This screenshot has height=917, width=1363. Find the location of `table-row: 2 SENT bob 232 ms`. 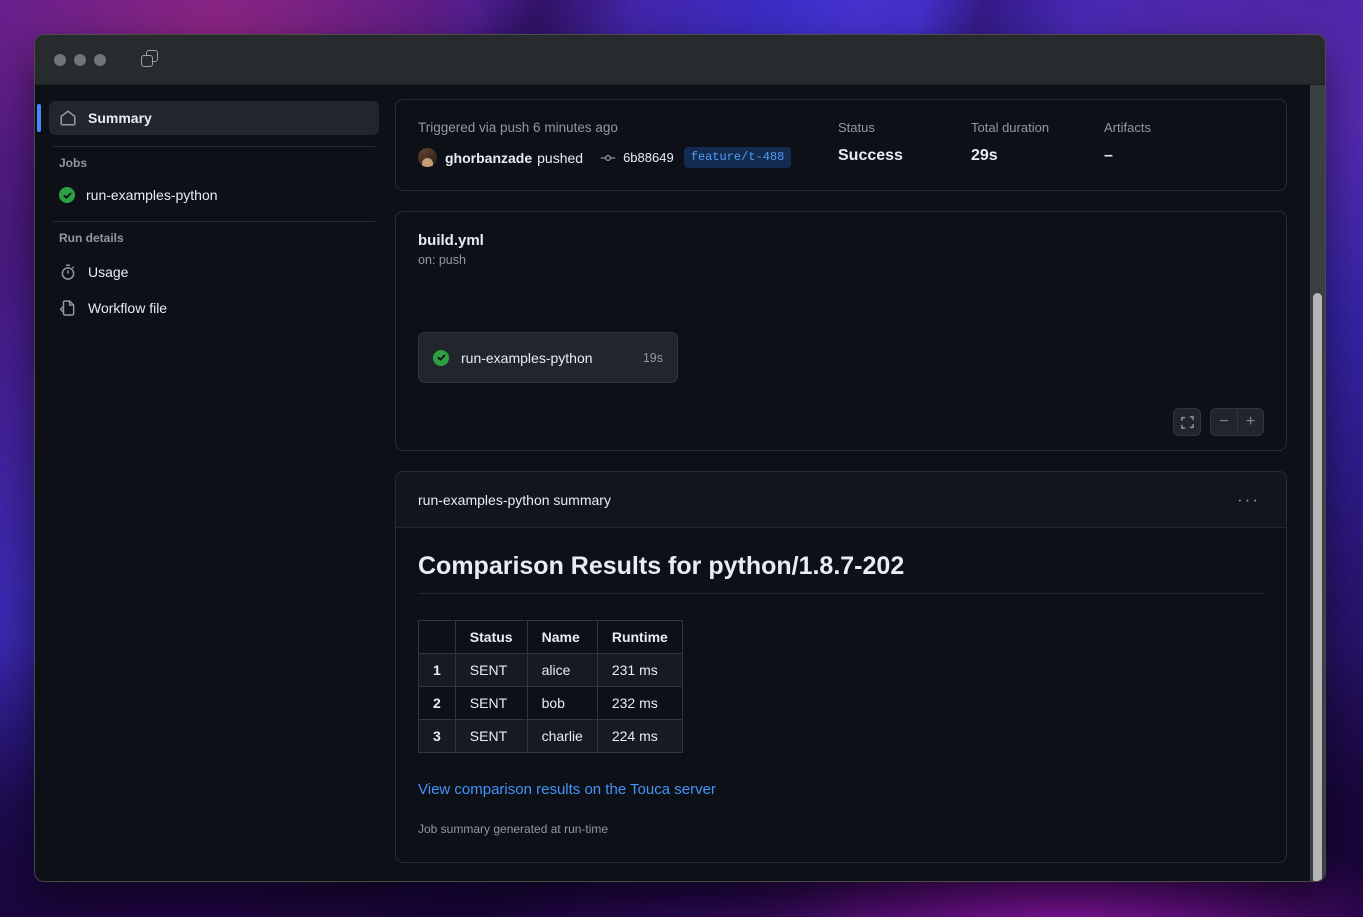

table-row: 2 SENT bob 232 ms is located at coordinates (550, 703).